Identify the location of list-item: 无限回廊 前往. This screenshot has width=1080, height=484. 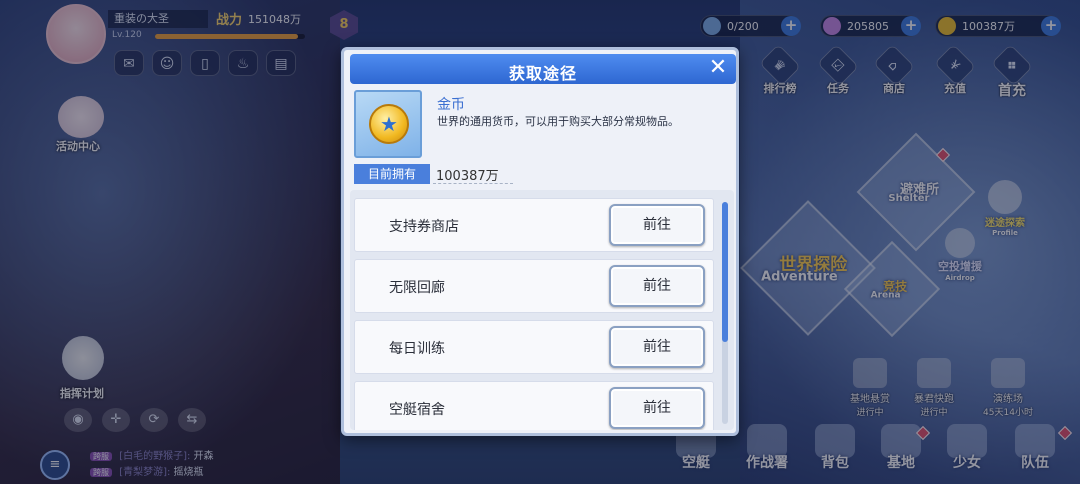
(534, 286).